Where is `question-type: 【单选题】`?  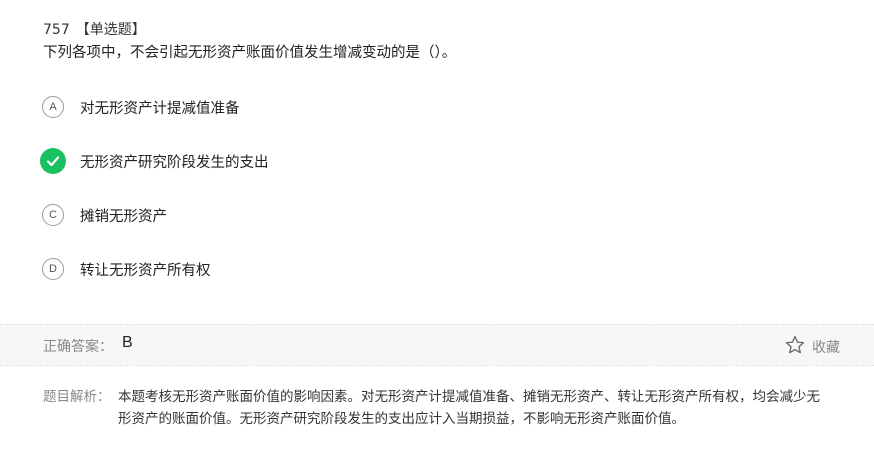
question-type: 【单选题】 is located at coordinates (110, 30).